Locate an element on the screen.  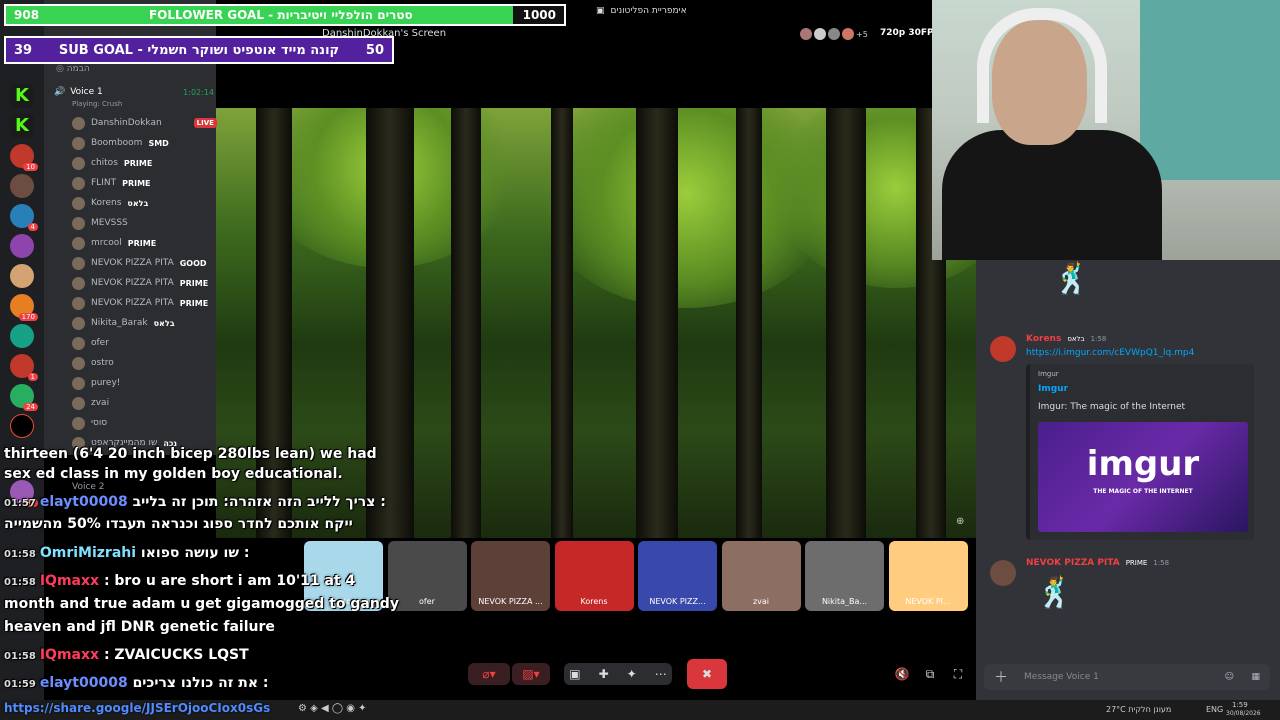
participant-tile: Korens is located at coordinates (594, 576).